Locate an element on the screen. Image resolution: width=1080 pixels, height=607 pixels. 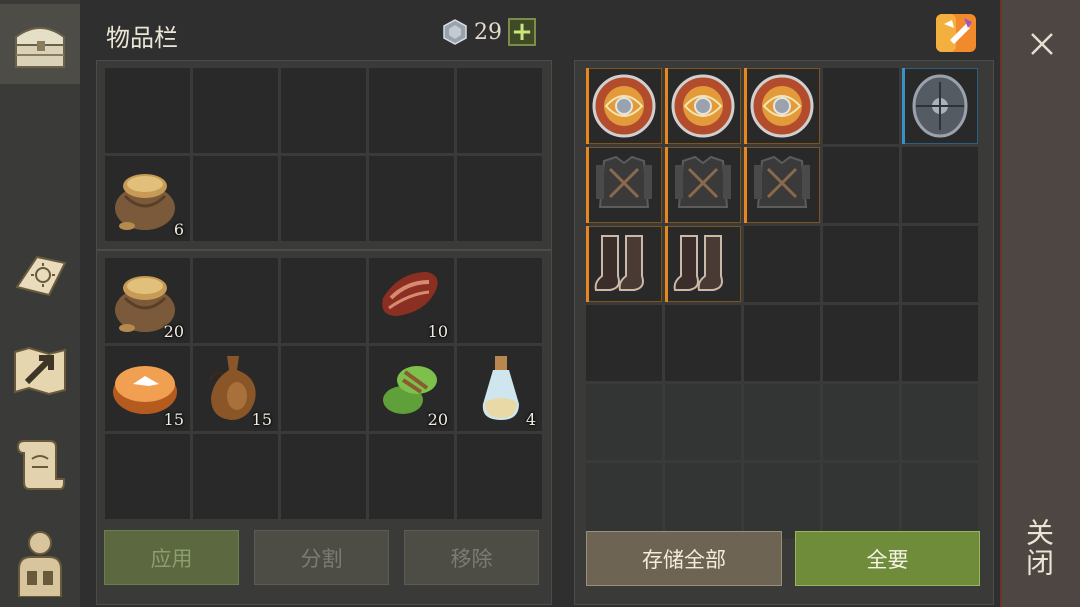
boots-icon is located at coordinates (703, 264).